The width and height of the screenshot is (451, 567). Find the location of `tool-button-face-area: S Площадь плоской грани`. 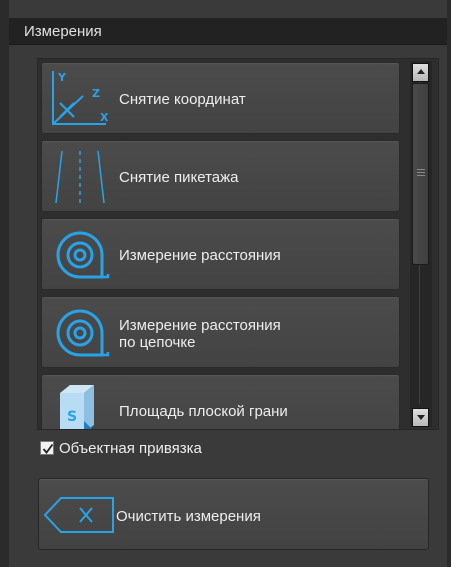

tool-button-face-area: S Площадь плоской грани is located at coordinates (220, 401).